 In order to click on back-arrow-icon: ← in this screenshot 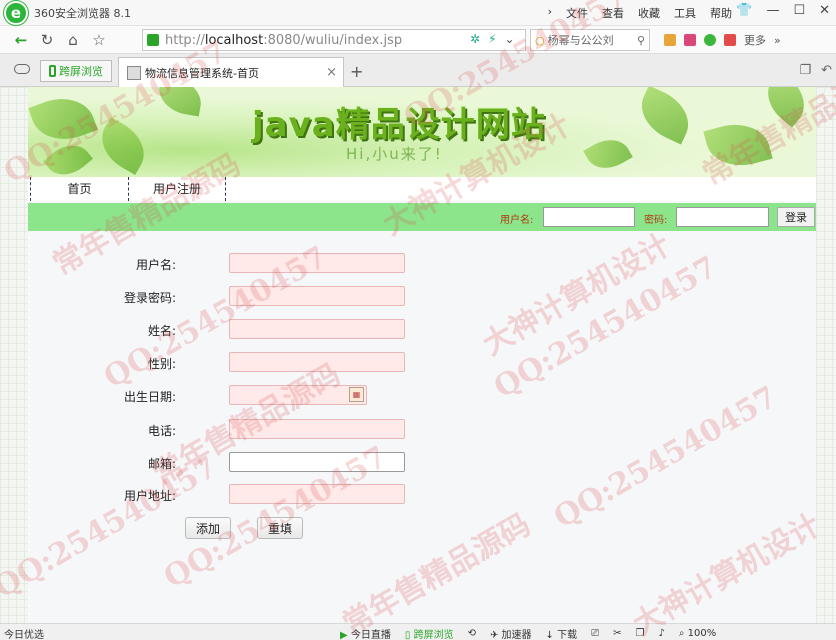, I will do `click(21, 40)`.